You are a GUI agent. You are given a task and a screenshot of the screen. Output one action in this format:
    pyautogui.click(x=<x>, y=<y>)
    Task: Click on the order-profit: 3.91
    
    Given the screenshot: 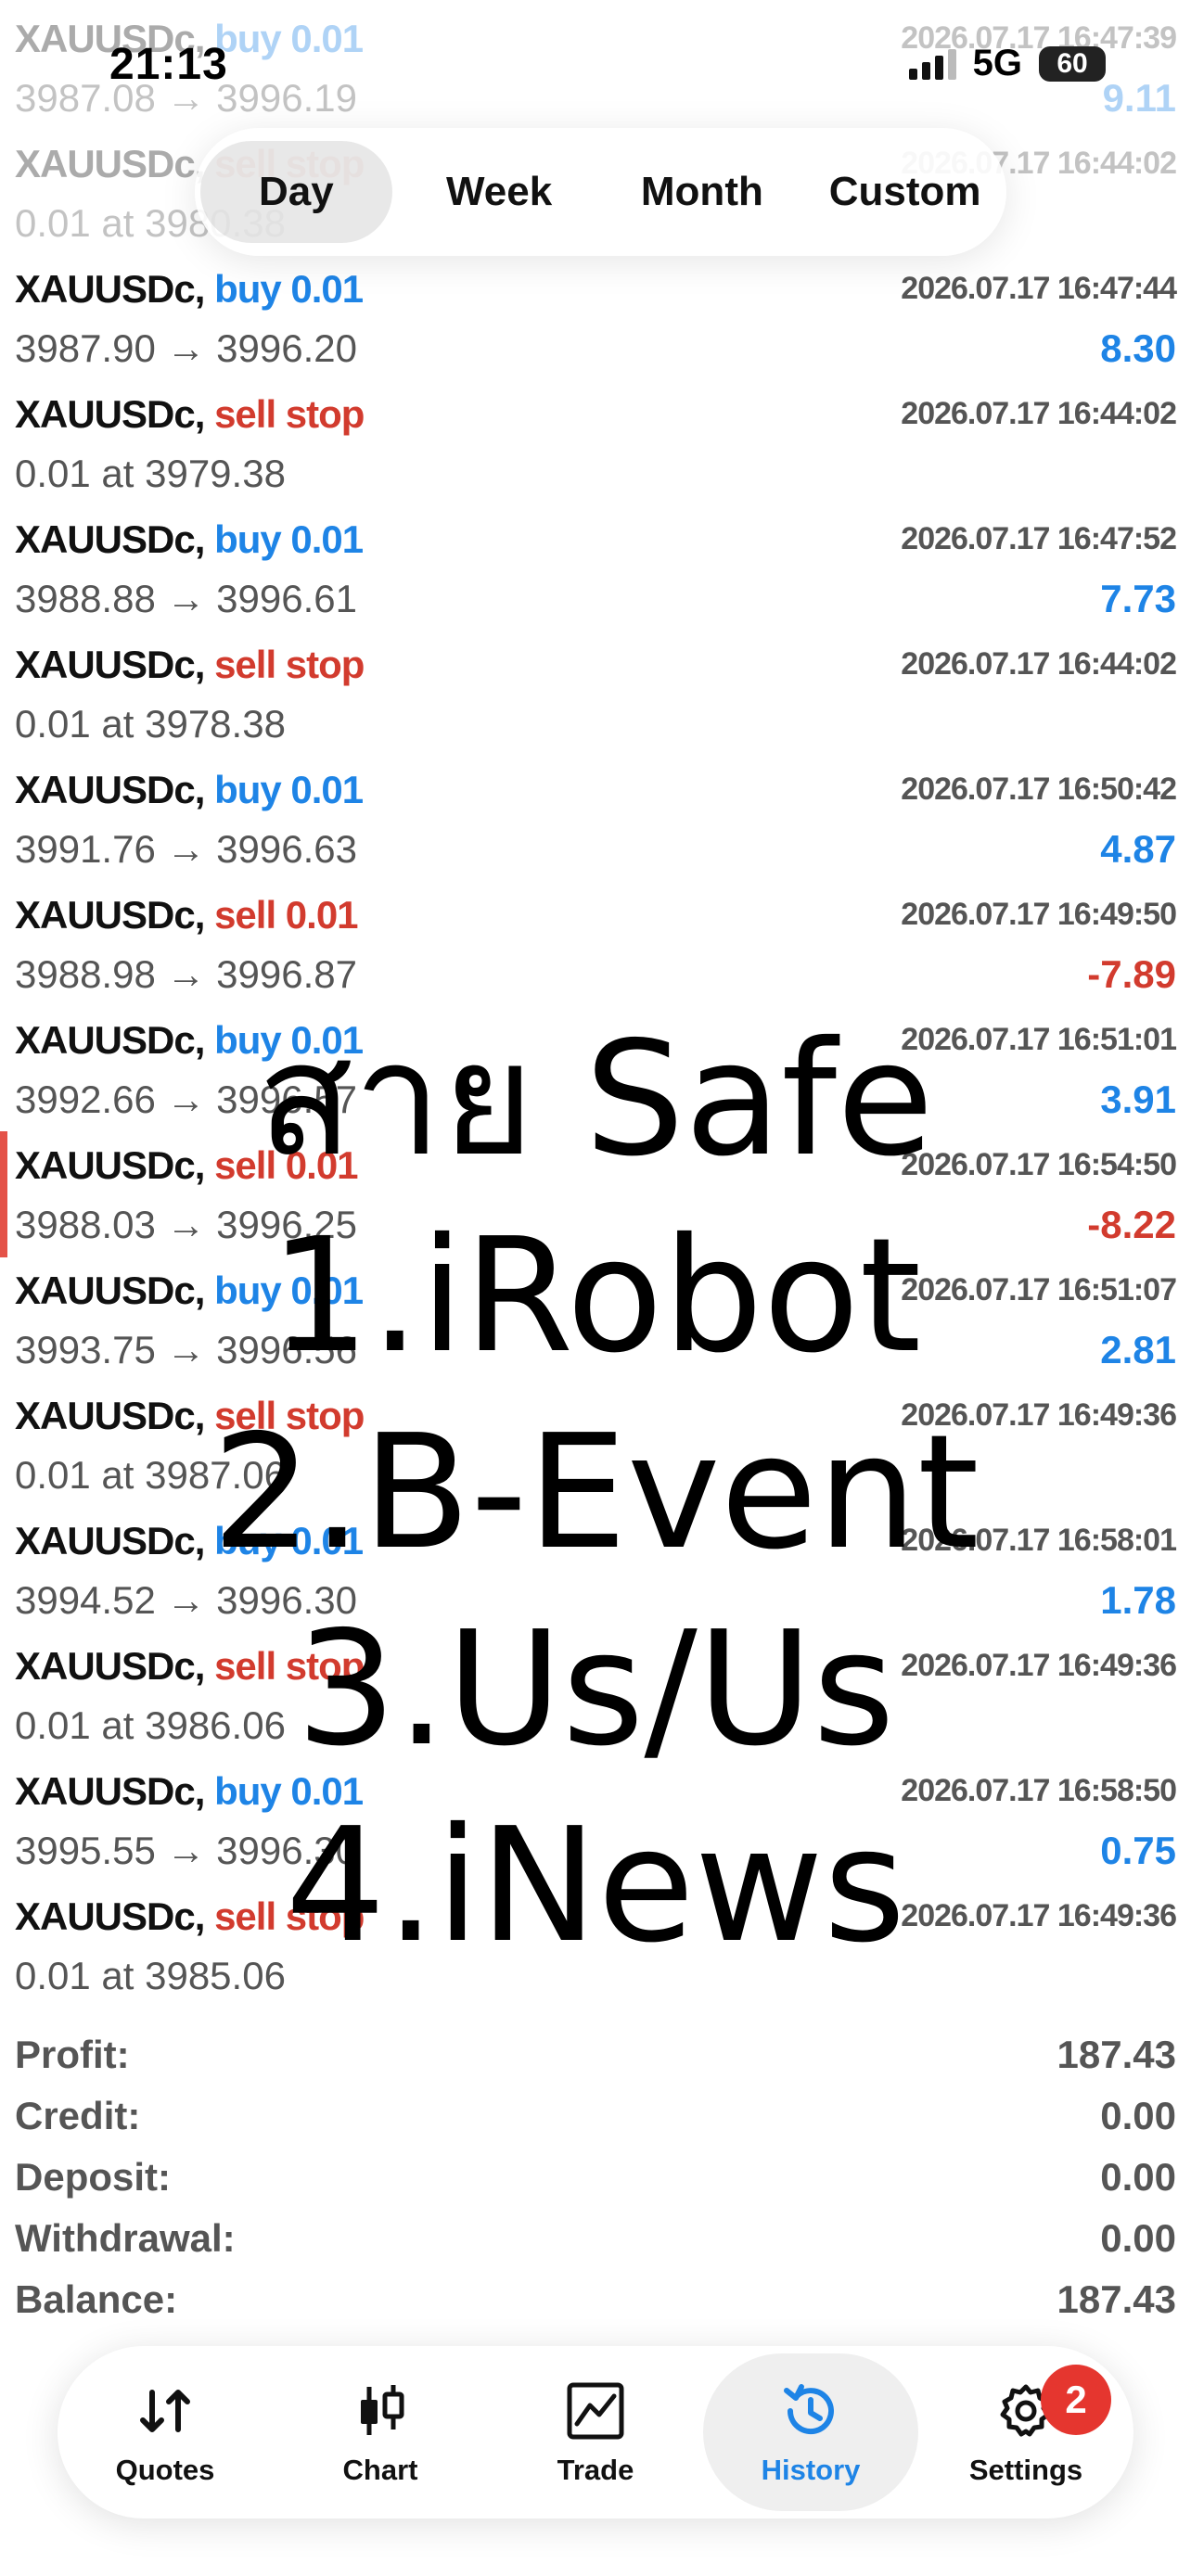 What is the action you would take?
    pyautogui.click(x=1138, y=1099)
    